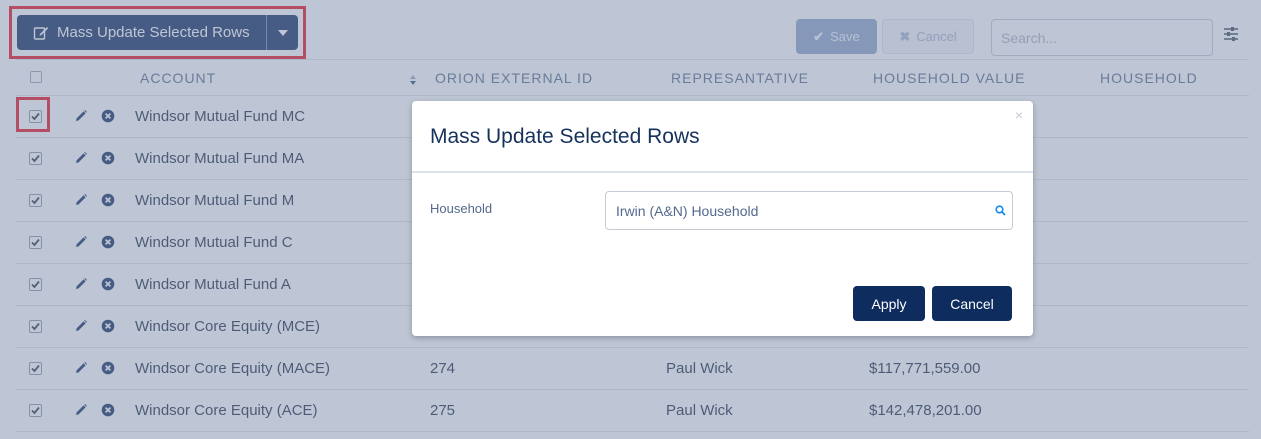 The width and height of the screenshot is (1261, 439). Describe the element at coordinates (1019, 115) in the screenshot. I see `close-icon: ×` at that location.